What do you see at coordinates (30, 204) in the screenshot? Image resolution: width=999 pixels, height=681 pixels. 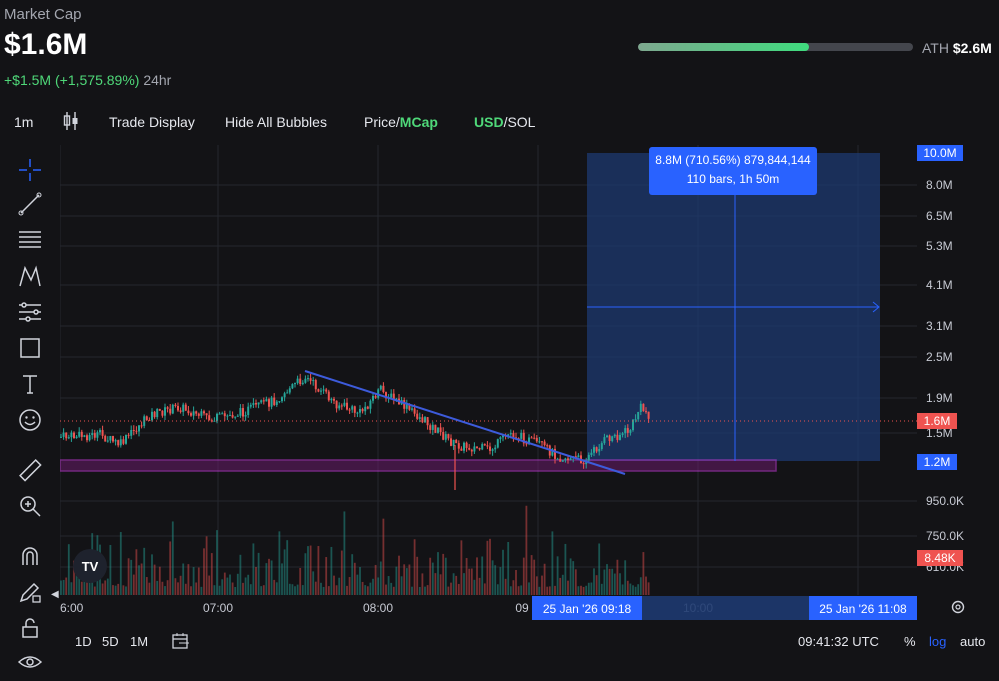 I see `trendline-icon` at bounding box center [30, 204].